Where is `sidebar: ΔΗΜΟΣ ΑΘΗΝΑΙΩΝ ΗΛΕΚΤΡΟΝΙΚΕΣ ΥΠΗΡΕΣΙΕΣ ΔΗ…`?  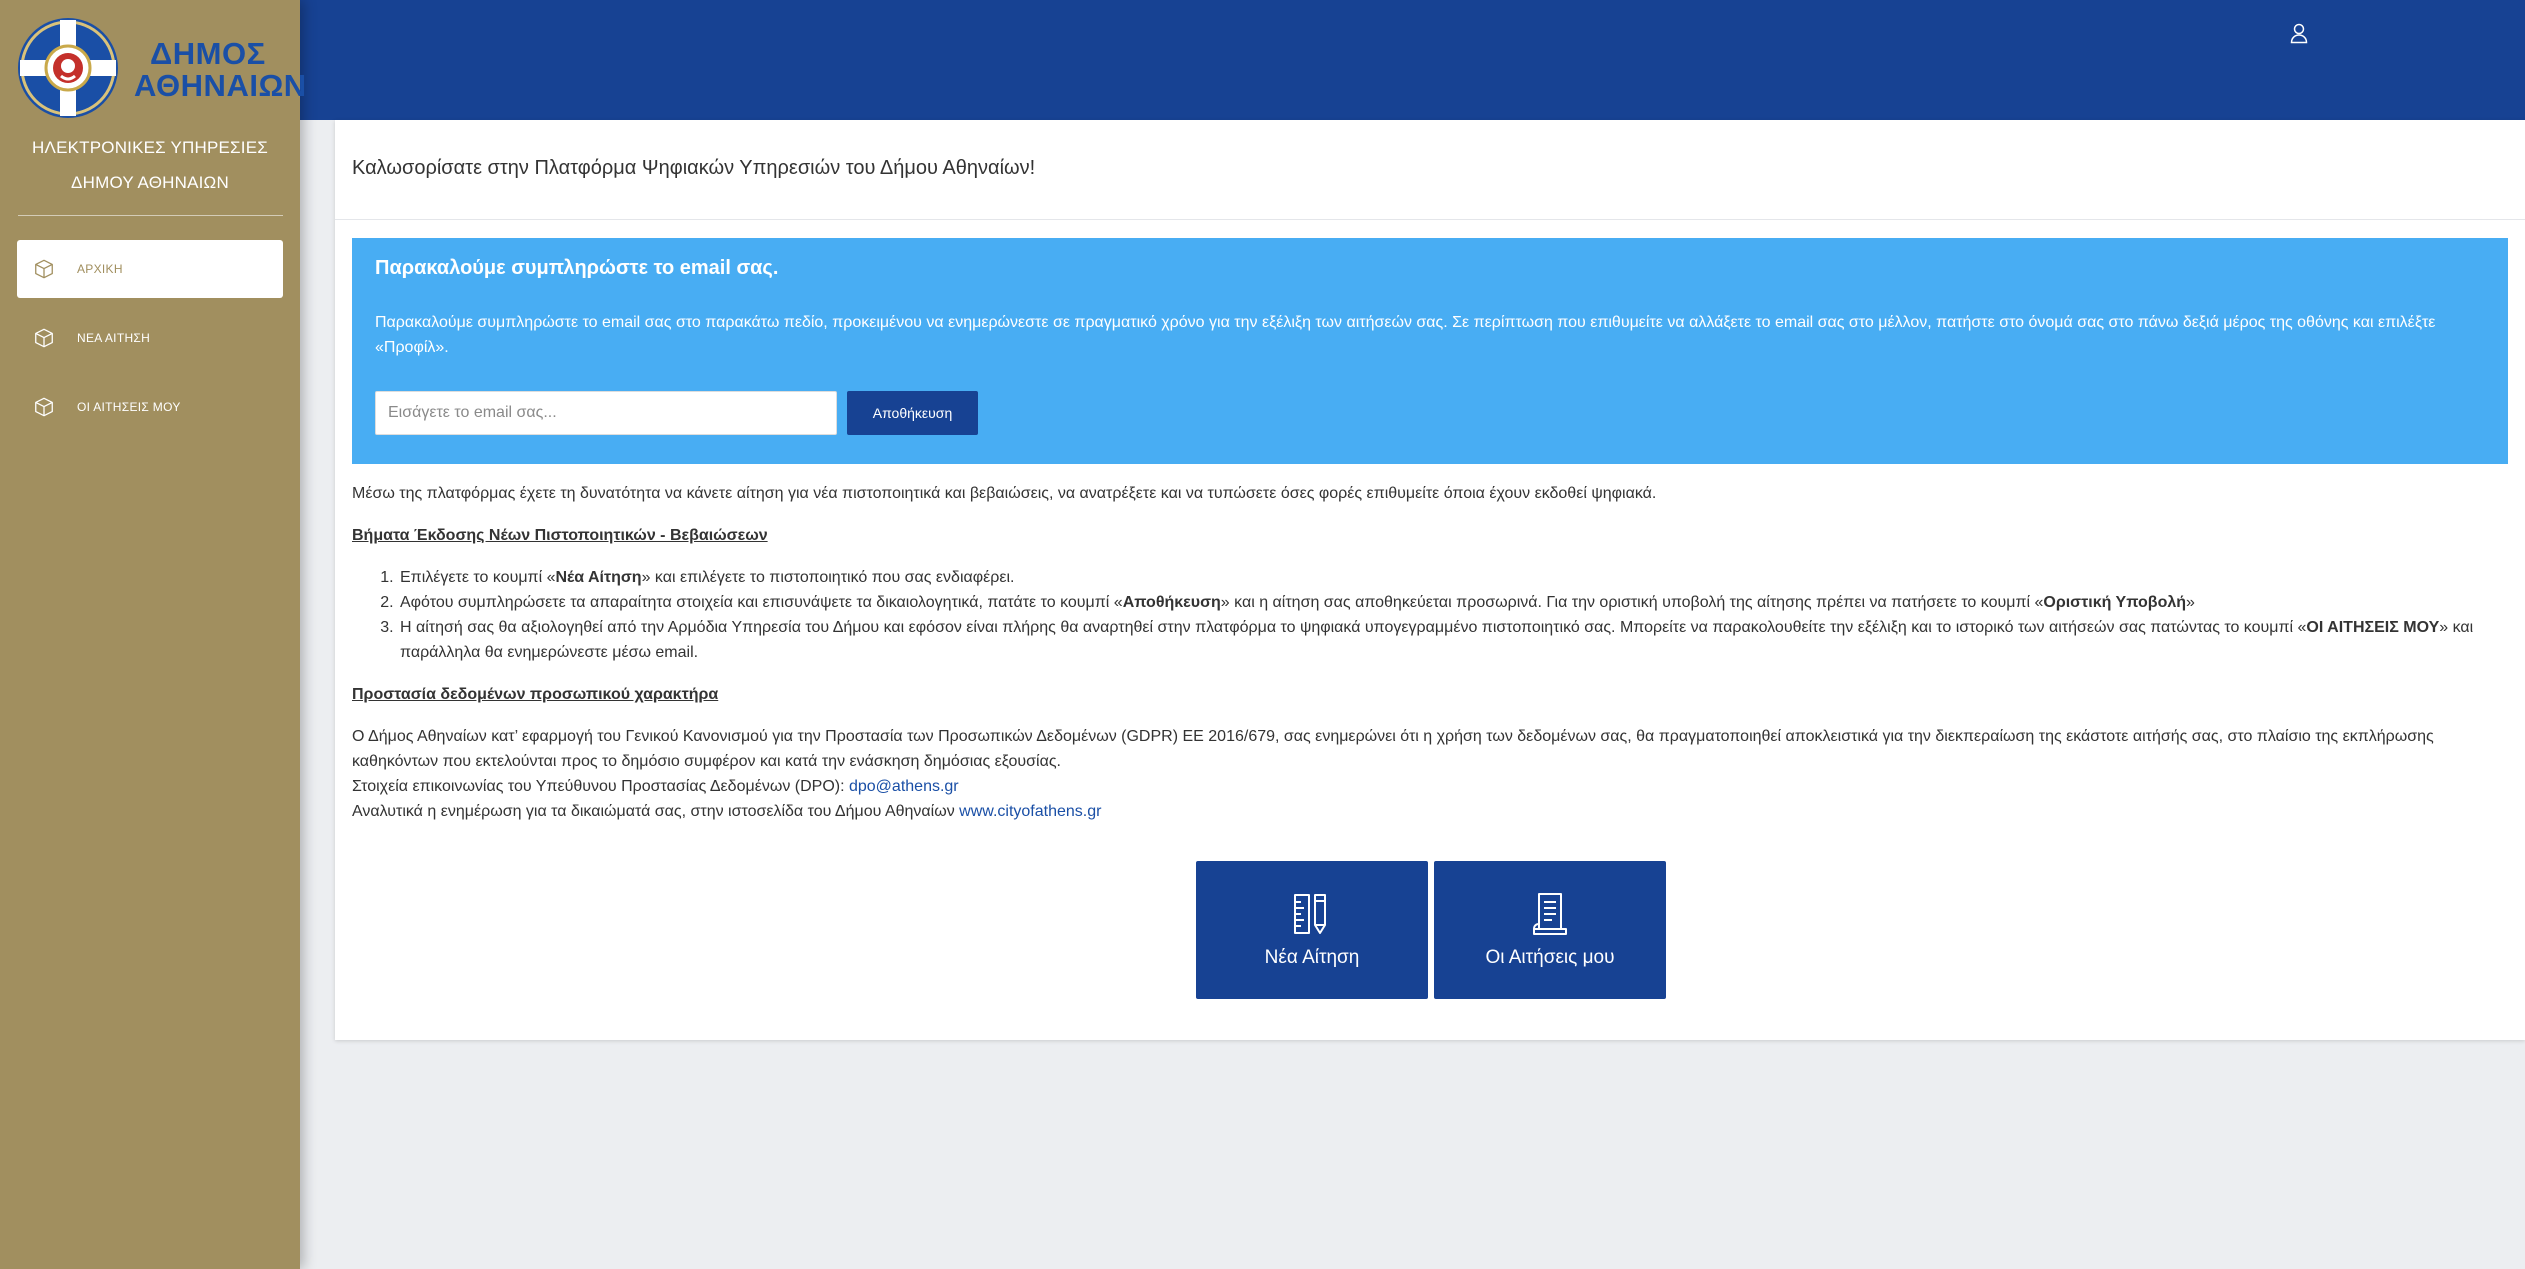
sidebar: ΔΗΜΟΣ ΑΘΗΝΑΙΩΝ ΗΛΕΚΤΡΟΝΙΚΕΣ ΥΠΗΡΕΣΙΕΣ ΔΗ… is located at coordinates (153, 634).